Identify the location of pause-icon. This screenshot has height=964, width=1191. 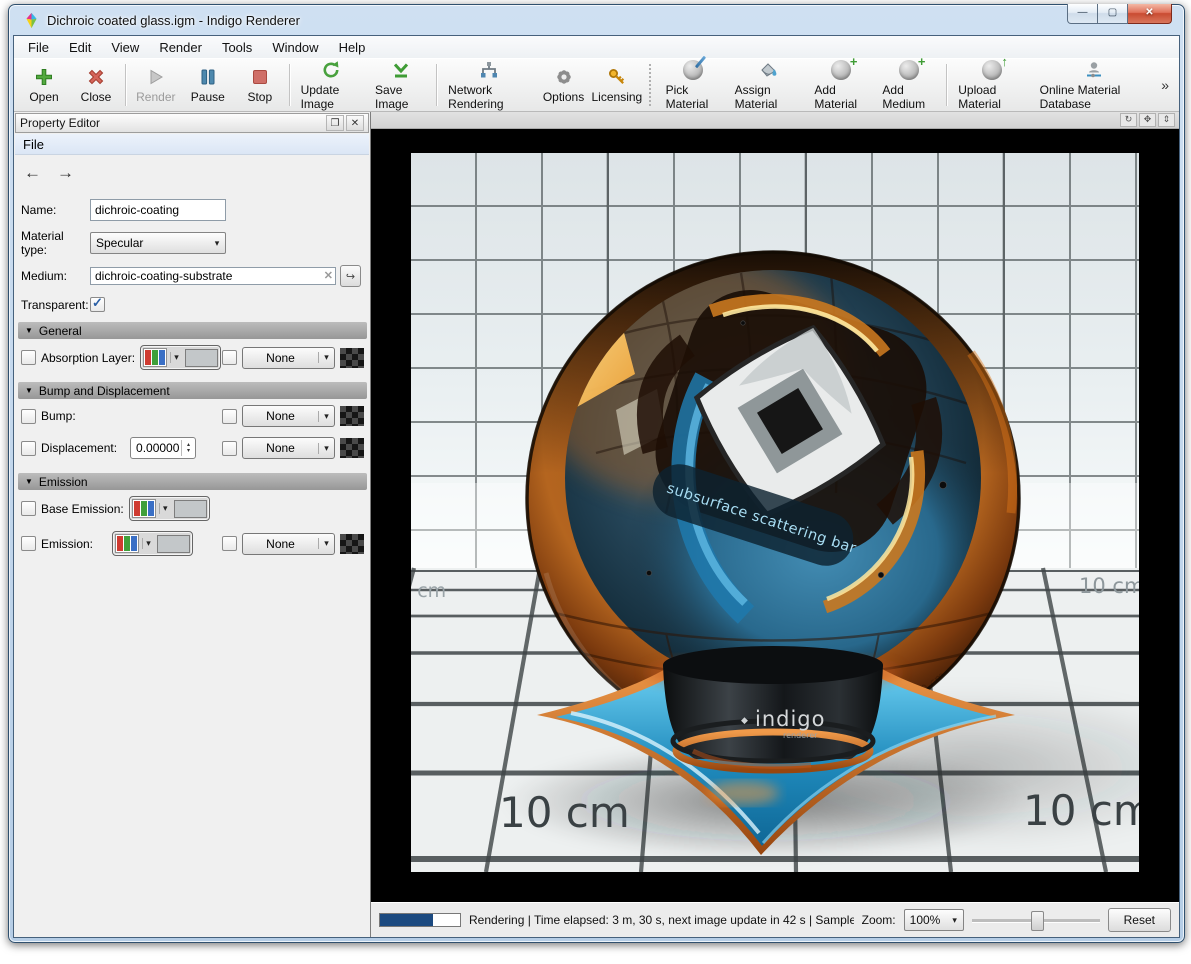
(208, 77).